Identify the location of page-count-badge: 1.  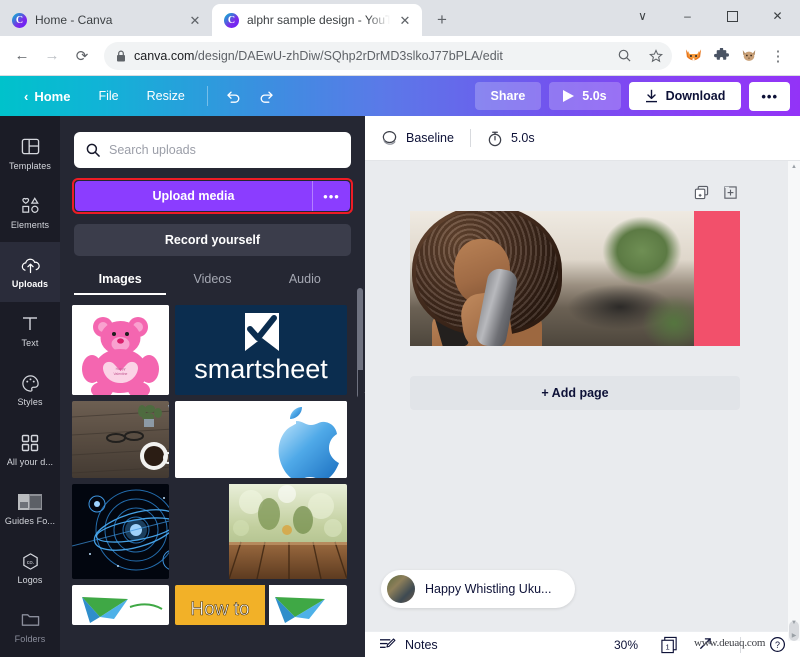
(669, 645).